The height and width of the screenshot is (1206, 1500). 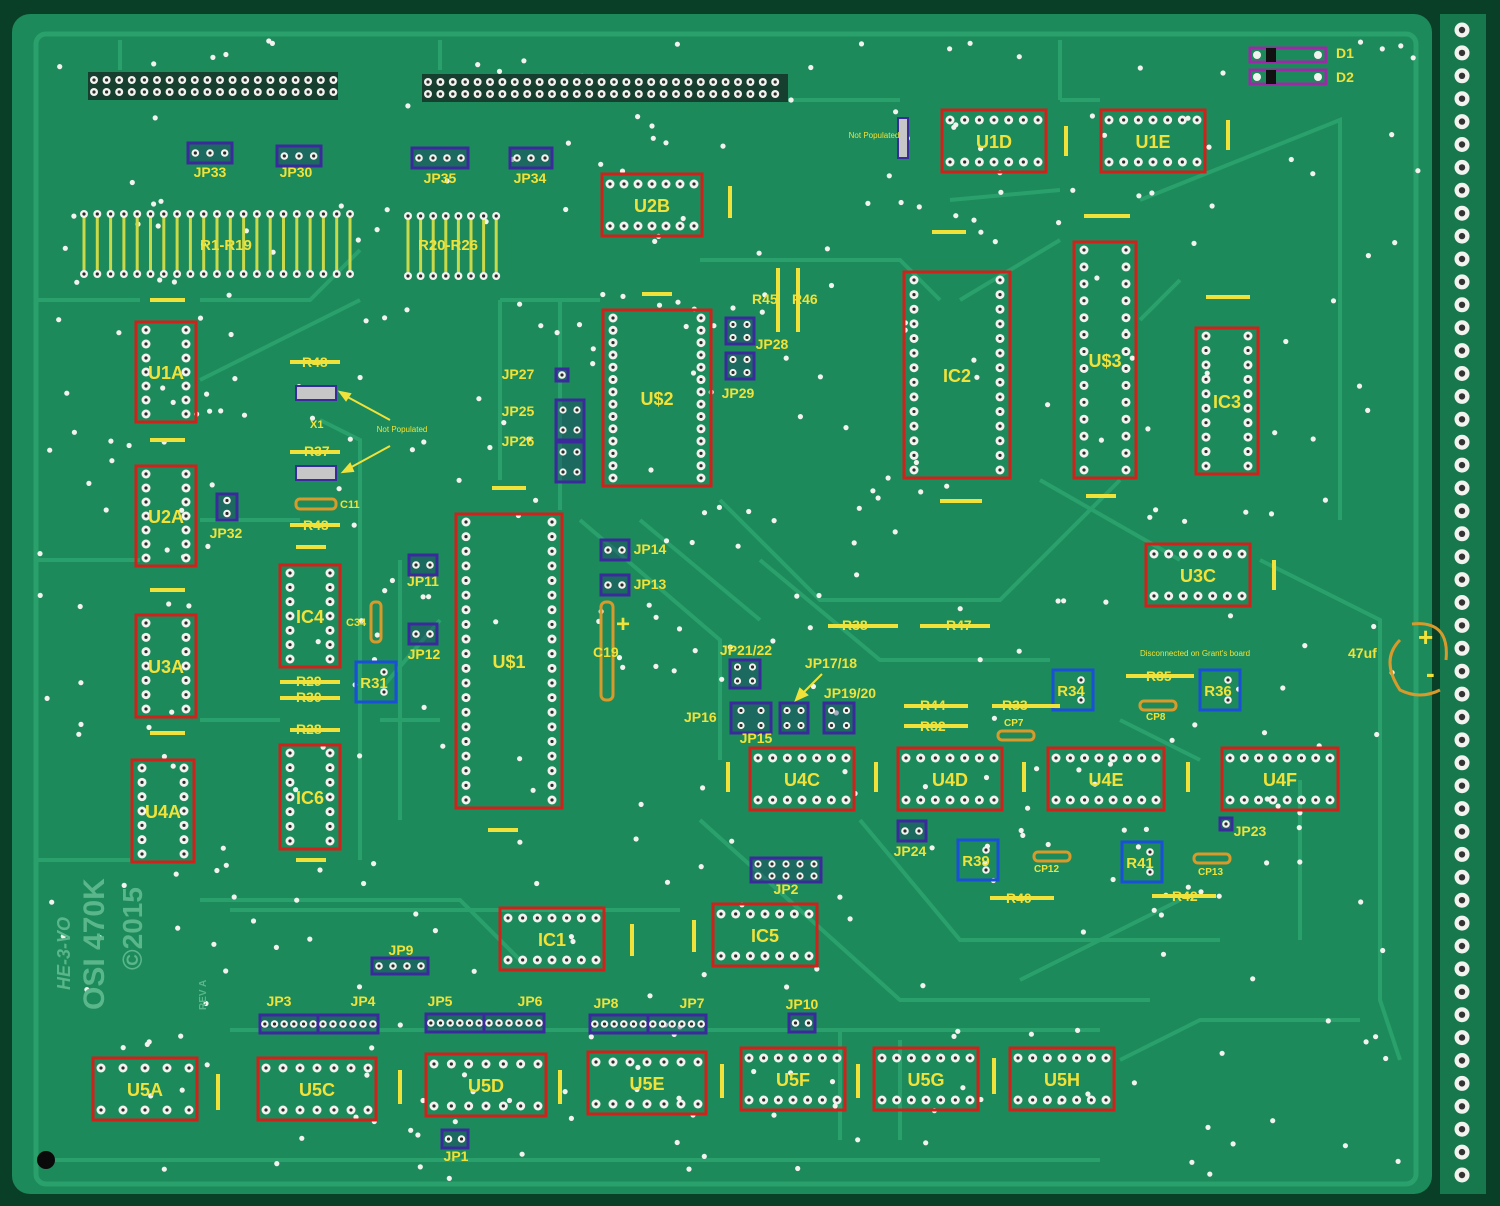 I want to click on label-r28: R28, so click(x=309, y=729).